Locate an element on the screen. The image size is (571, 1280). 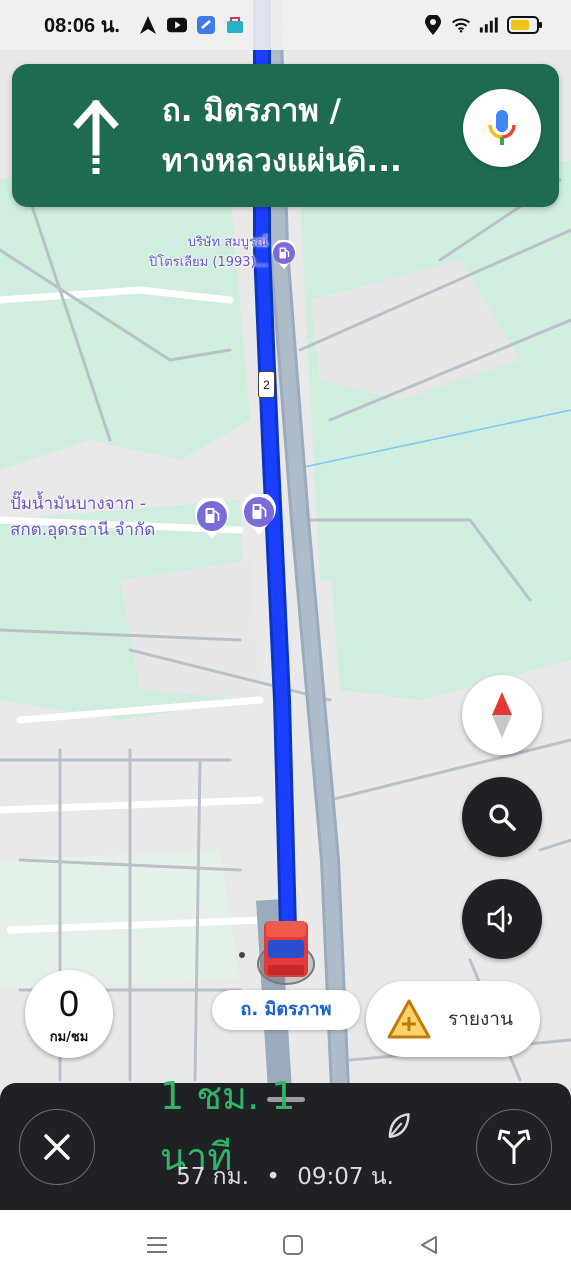
app-icon is located at coordinates (206, 25).